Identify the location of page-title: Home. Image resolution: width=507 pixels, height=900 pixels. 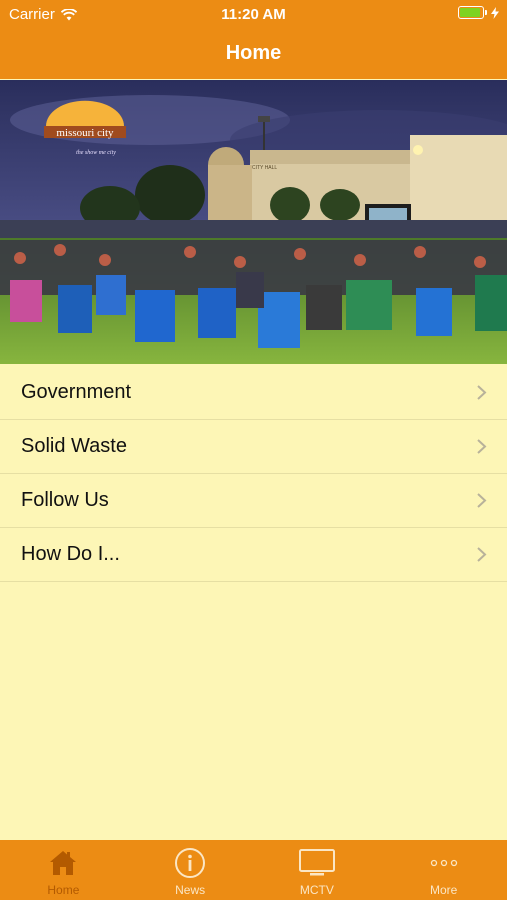
(253, 53).